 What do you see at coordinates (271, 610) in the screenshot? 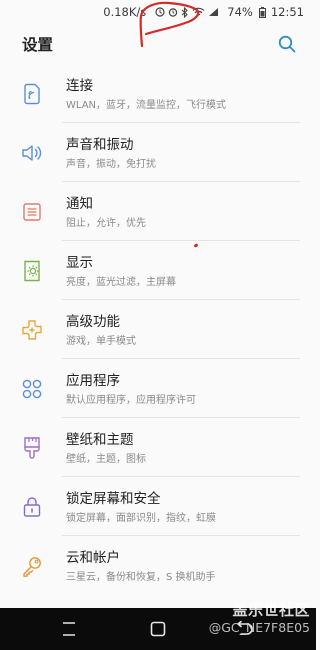
I see `watermark-title: 盖乐世社区` at bounding box center [271, 610].